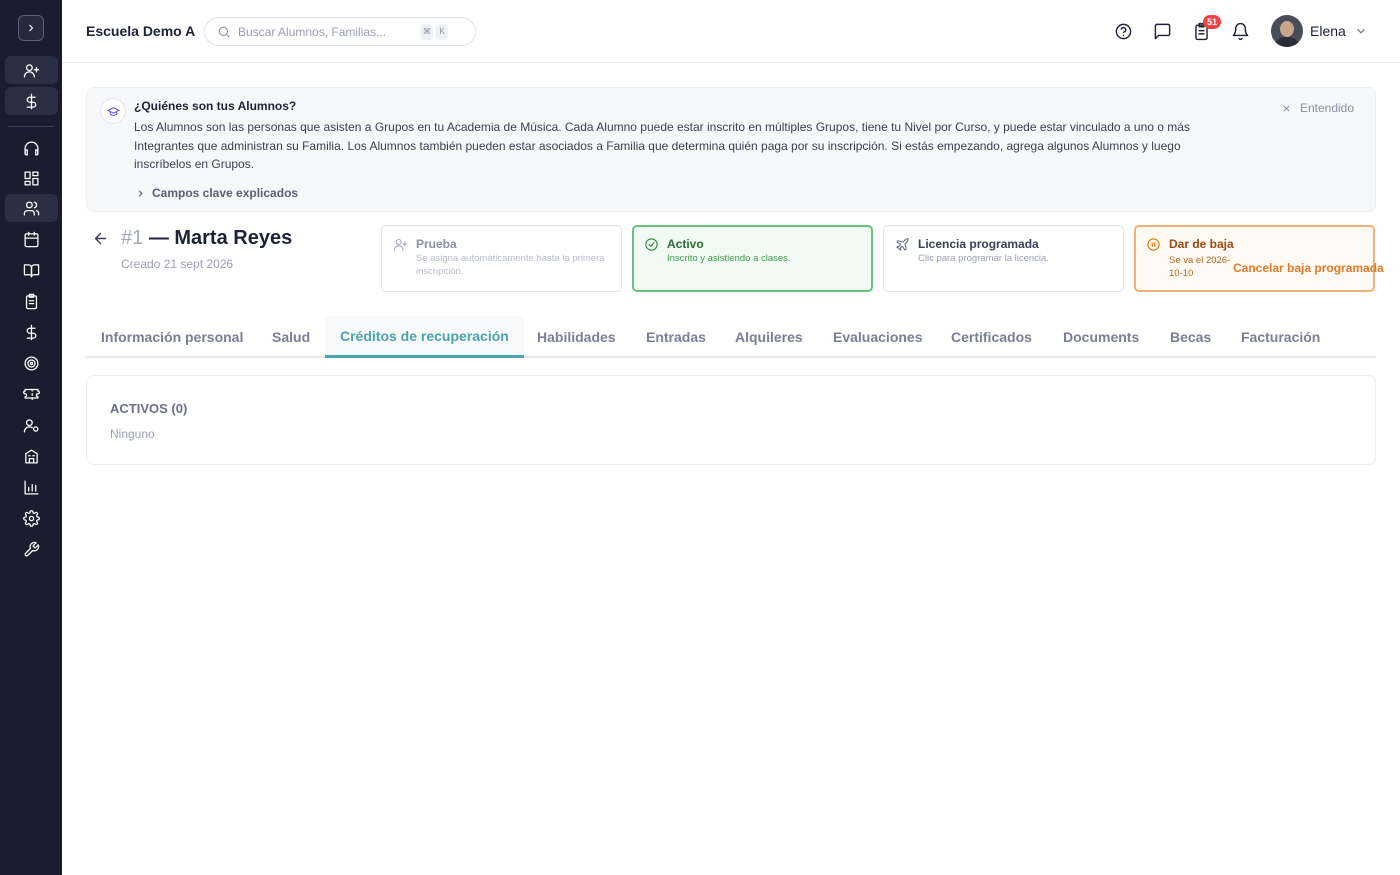  I want to click on messages-button, so click(1162, 31).